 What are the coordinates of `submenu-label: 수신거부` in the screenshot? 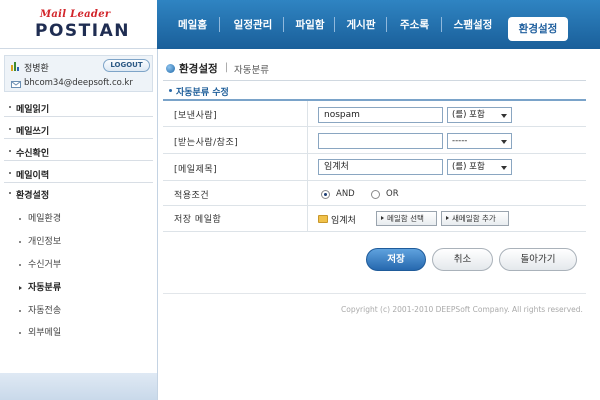 It's located at (45, 265).